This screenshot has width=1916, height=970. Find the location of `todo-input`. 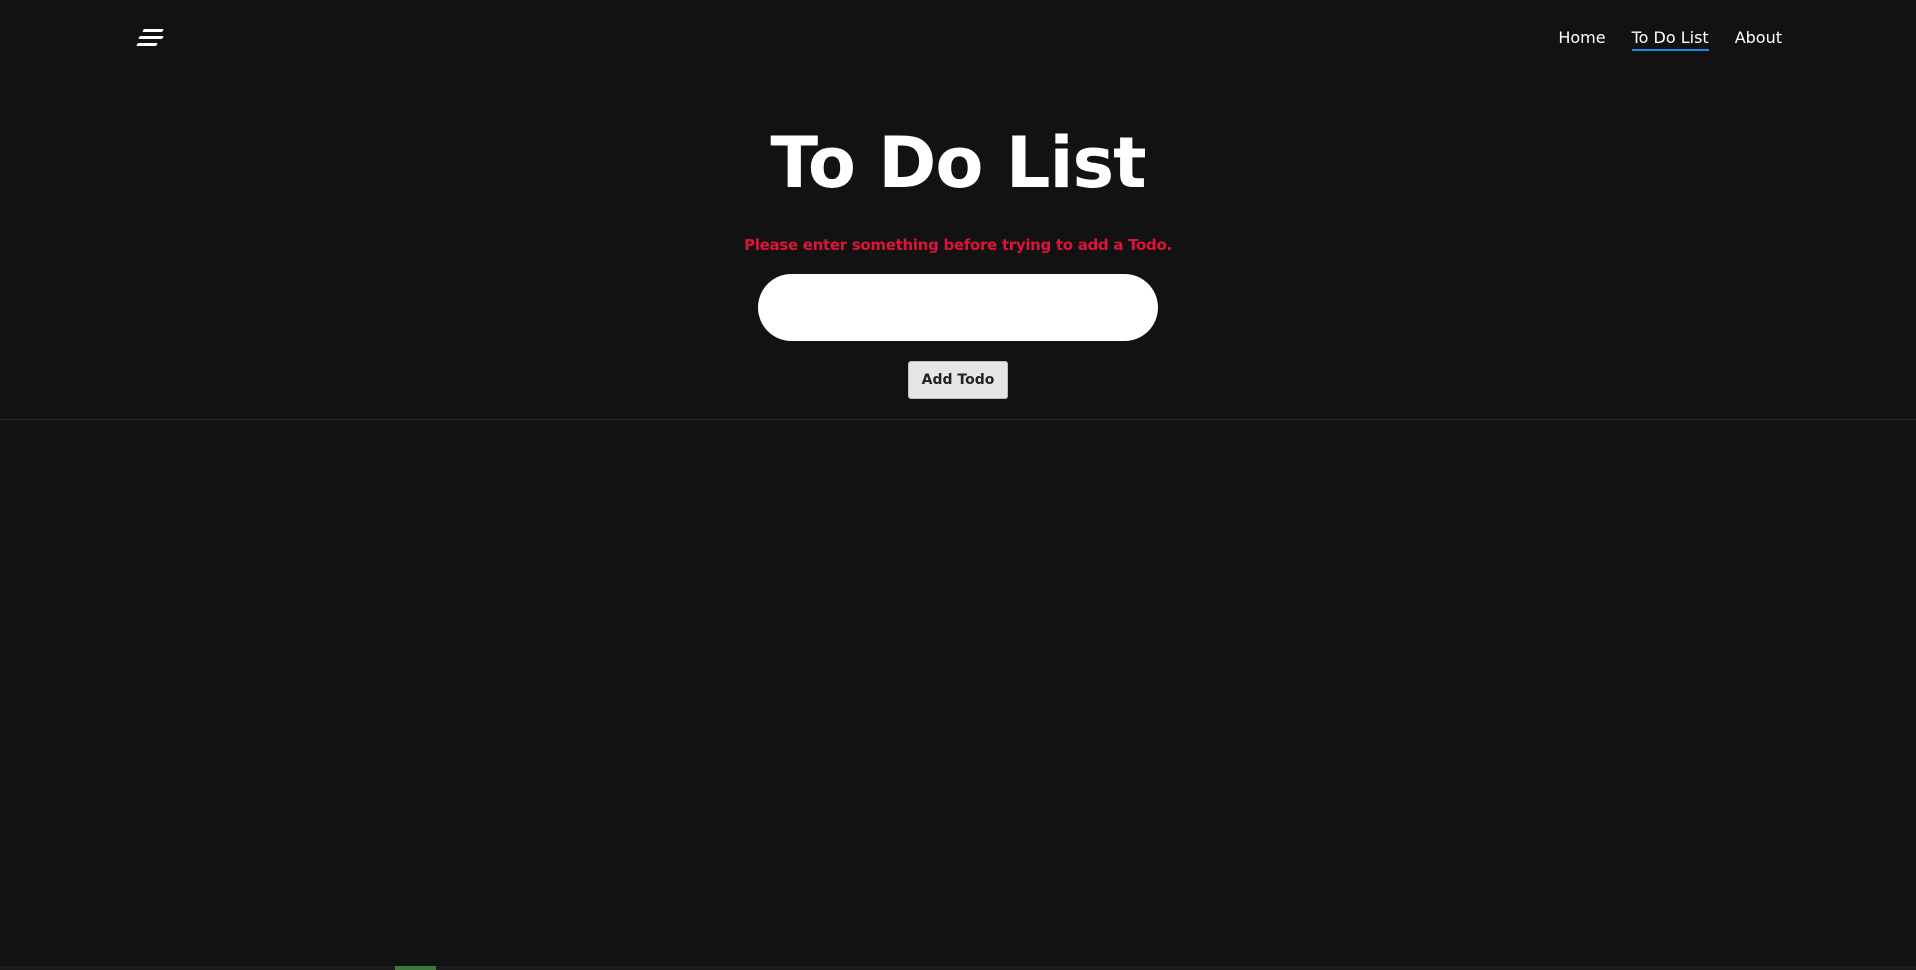

todo-input is located at coordinates (958, 307).